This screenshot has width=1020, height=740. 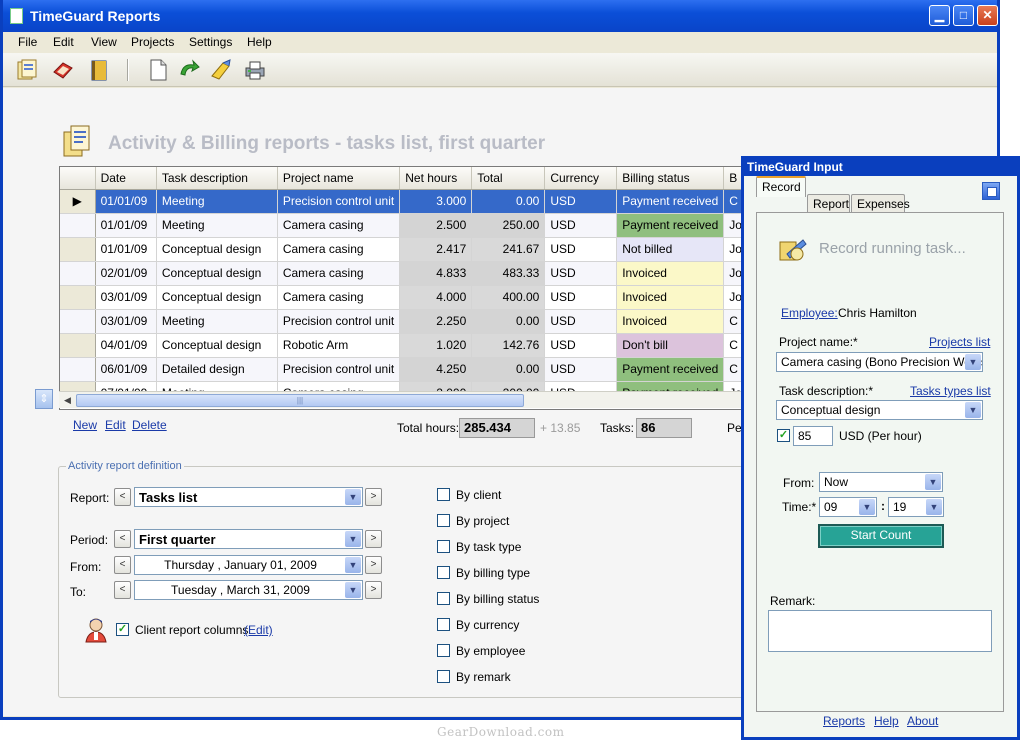 I want to click on menu-view: View, so click(x=104, y=42).